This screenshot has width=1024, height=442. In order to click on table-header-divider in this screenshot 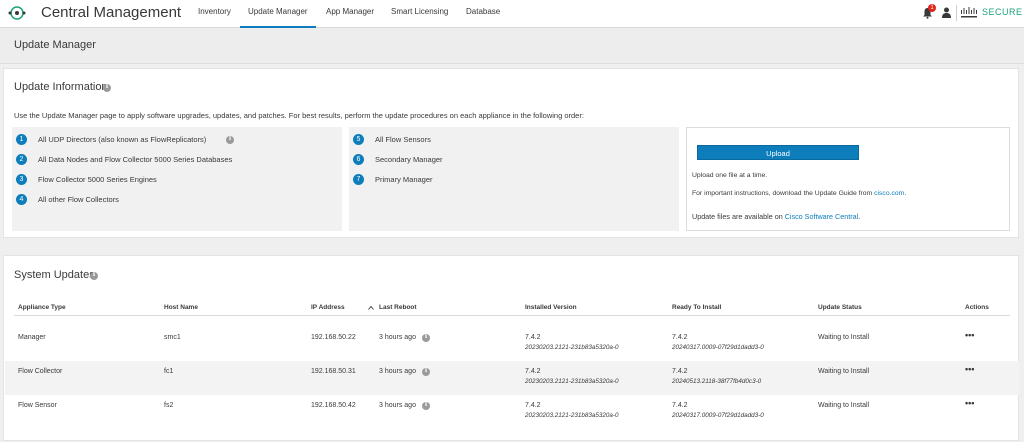, I will do `click(512, 315)`.